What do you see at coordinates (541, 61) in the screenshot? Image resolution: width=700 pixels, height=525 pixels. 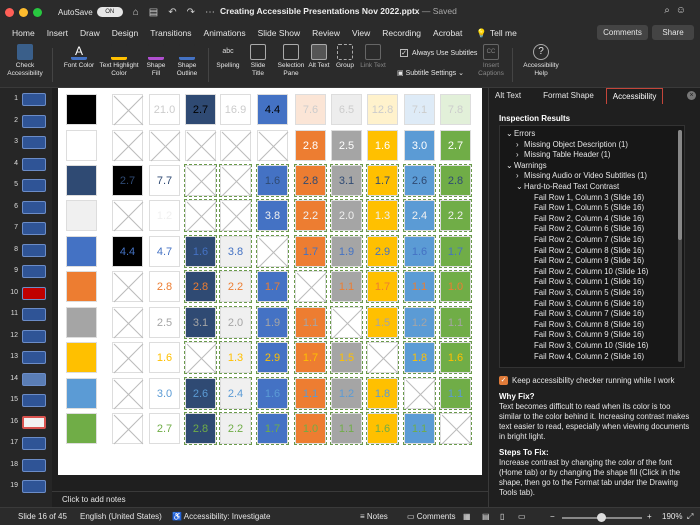 I see `accessibility-help-button: ? Accessibility Help` at bounding box center [541, 61].